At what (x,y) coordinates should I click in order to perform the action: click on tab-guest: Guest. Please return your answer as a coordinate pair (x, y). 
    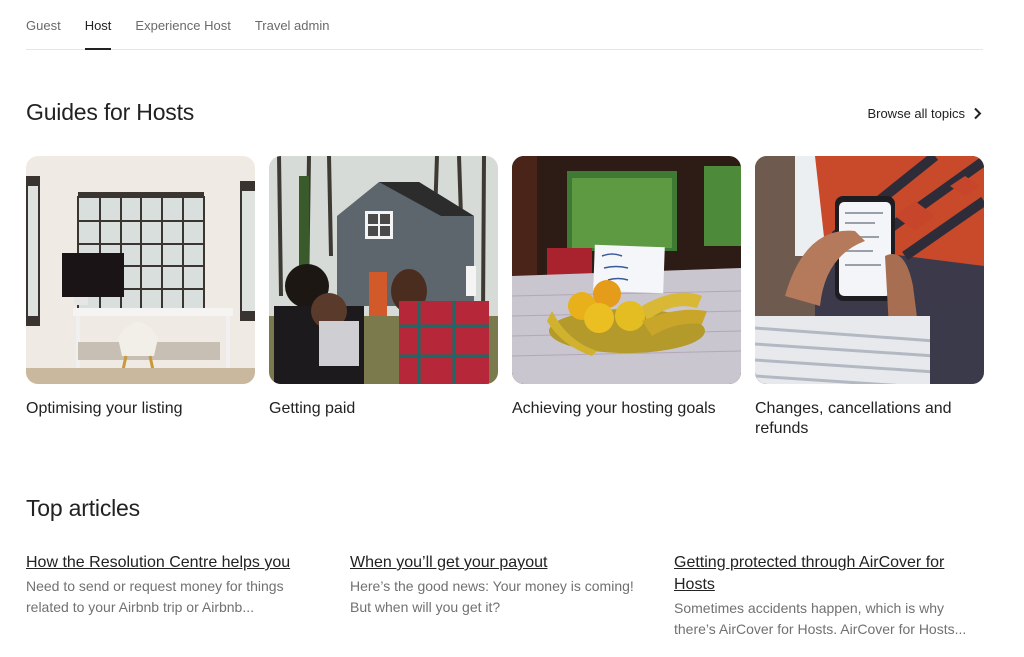
    Looking at the image, I should click on (43, 25).